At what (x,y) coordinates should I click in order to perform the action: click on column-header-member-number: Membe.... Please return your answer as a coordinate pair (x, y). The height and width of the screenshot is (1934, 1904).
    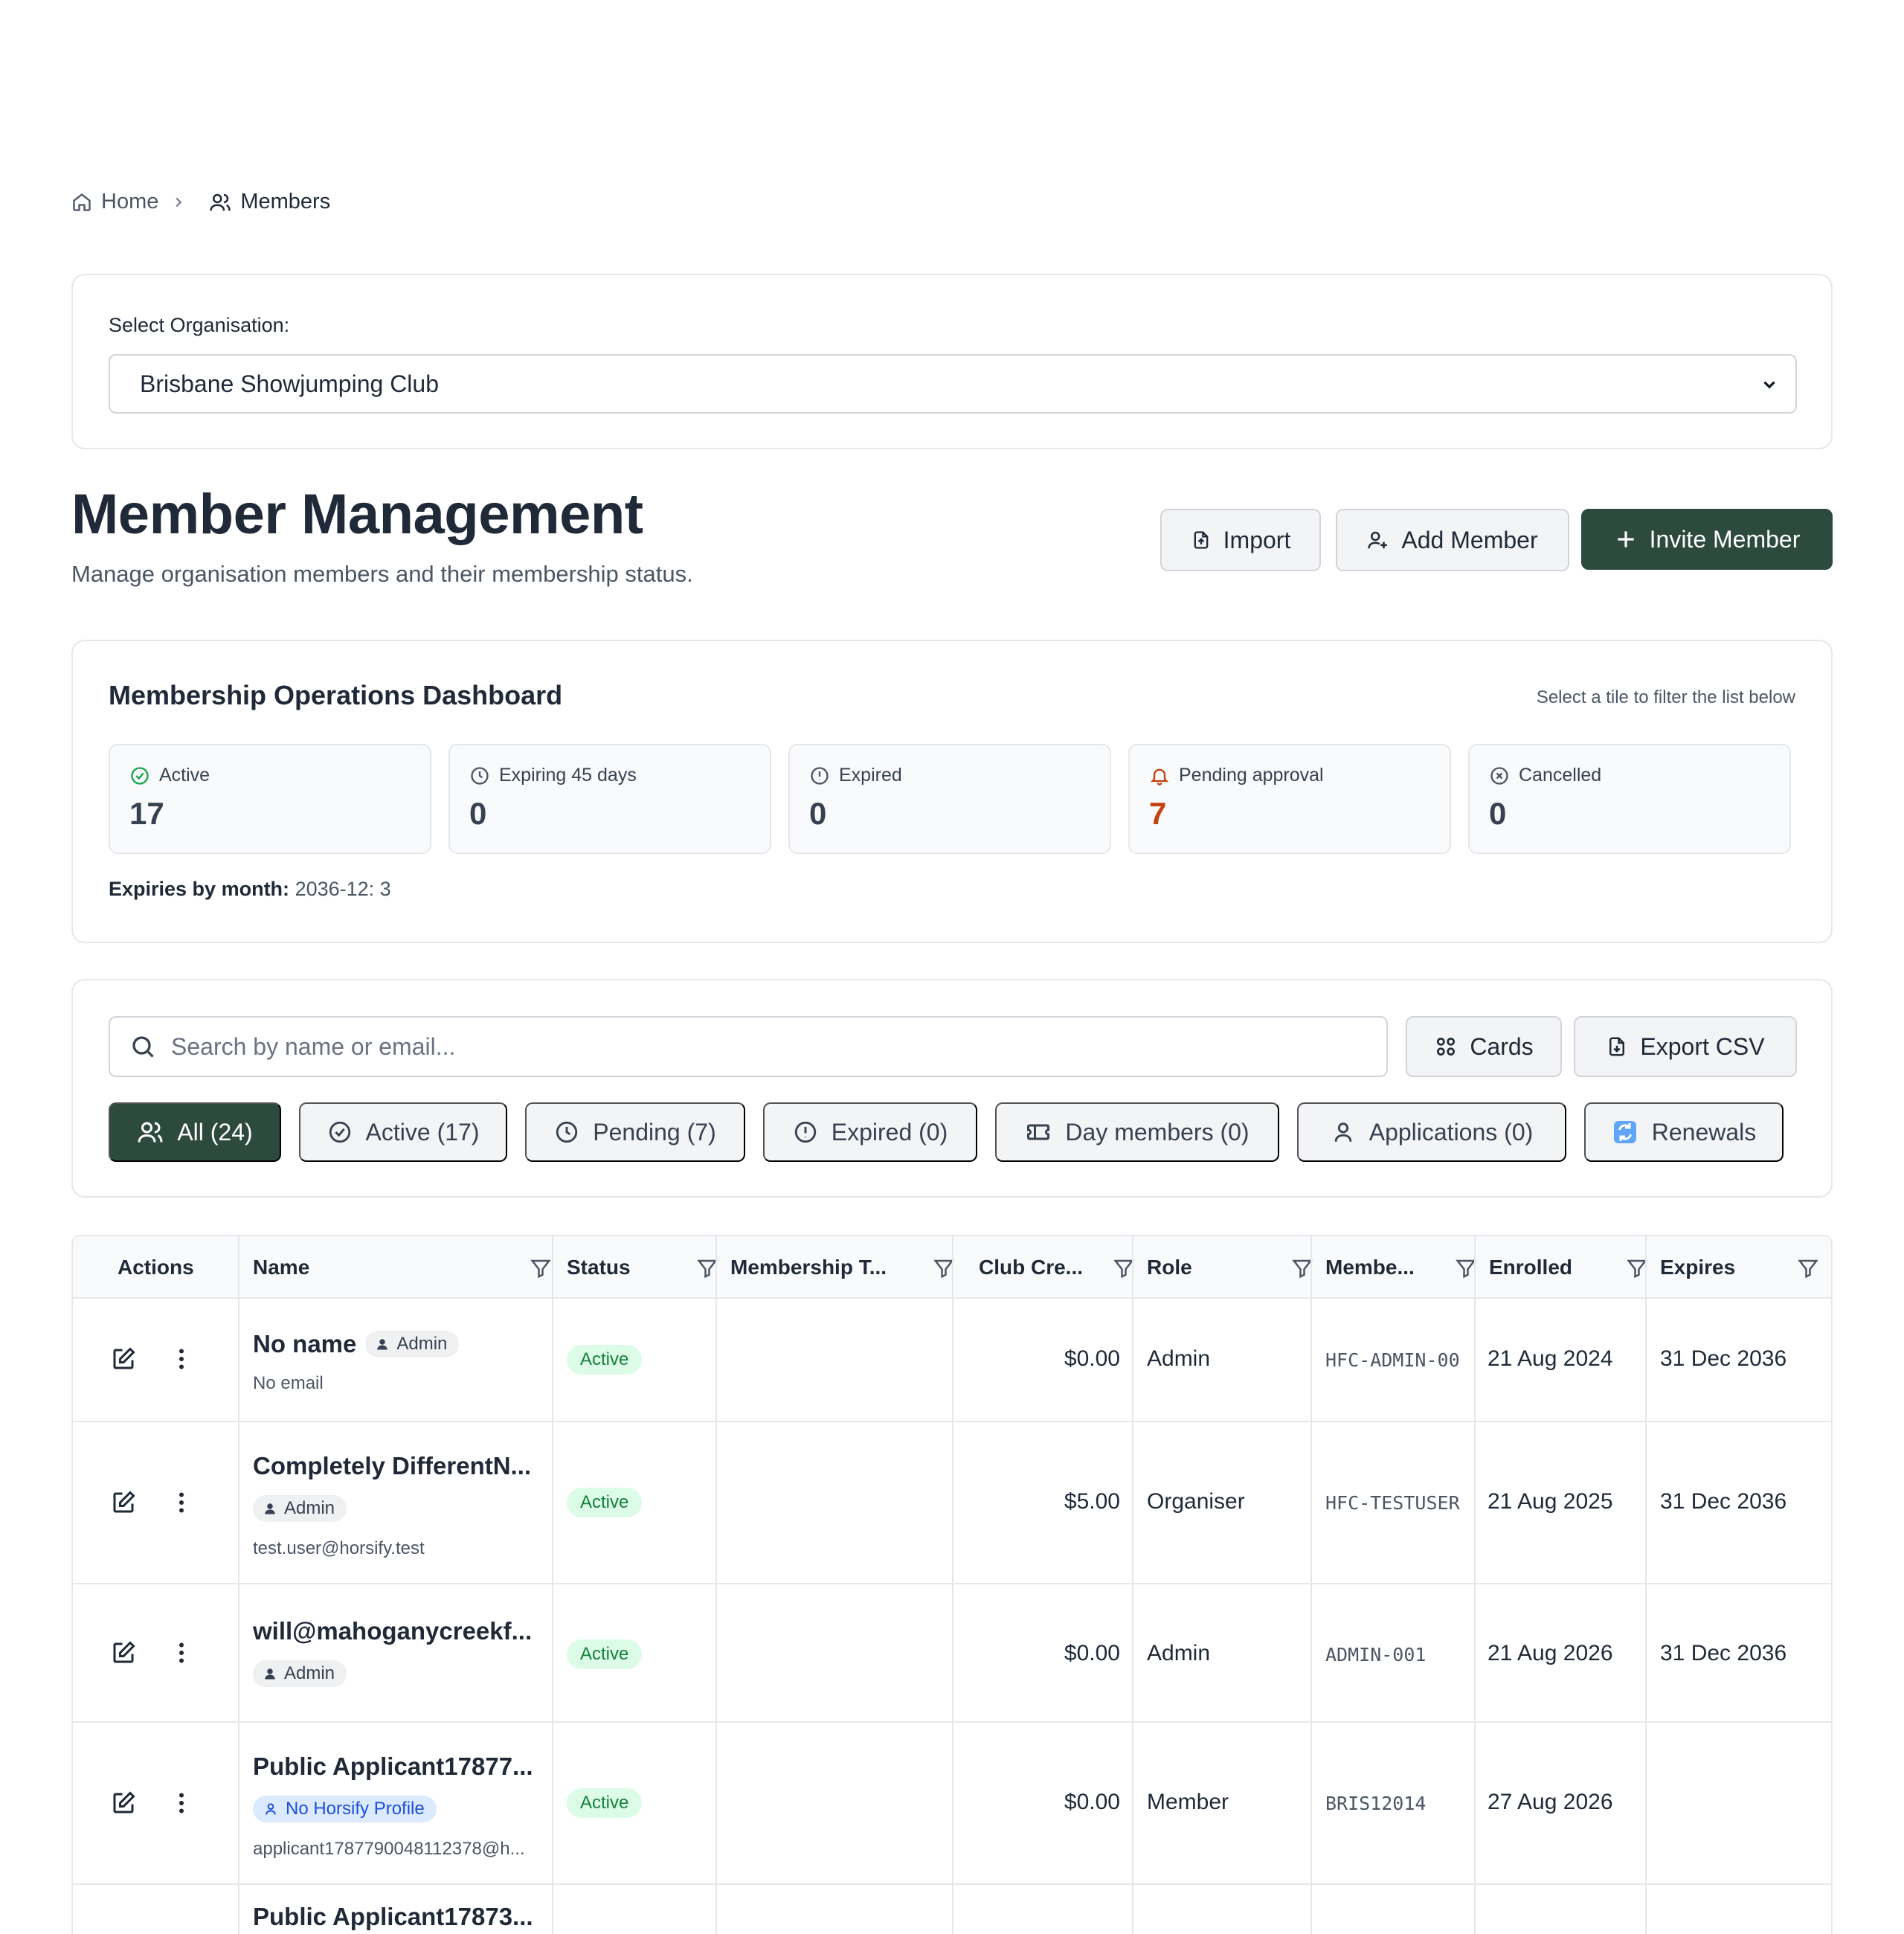
    Looking at the image, I should click on (1407, 1267).